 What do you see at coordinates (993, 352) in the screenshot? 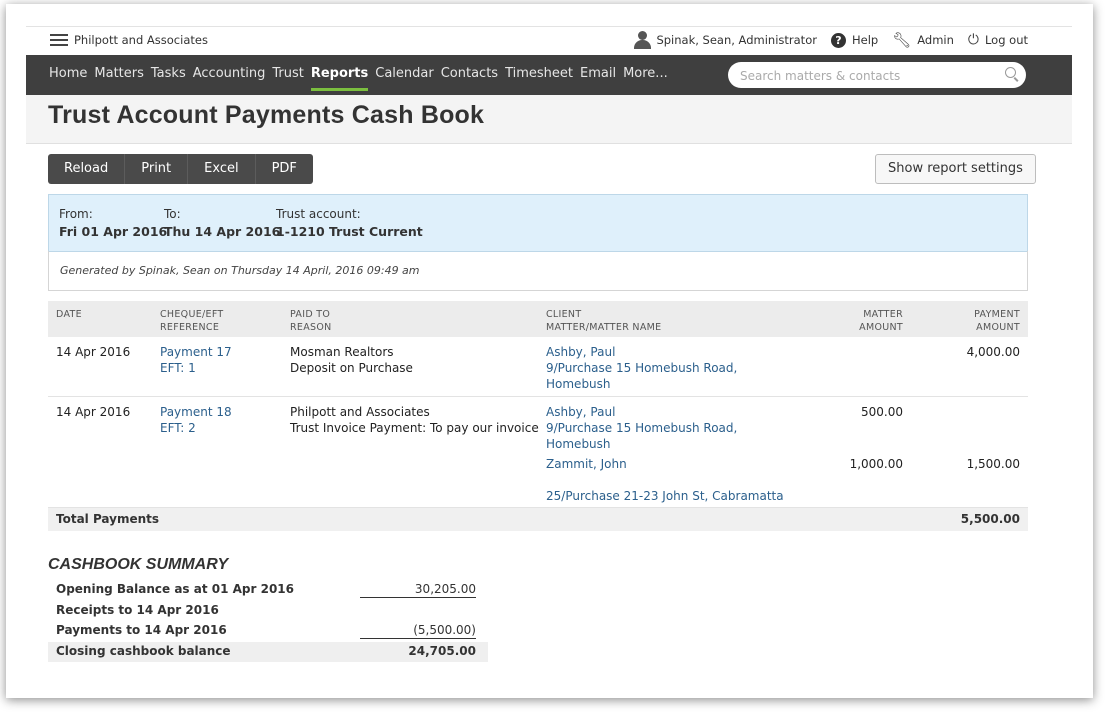
I see `row-payment-amount: 4,000.00` at bounding box center [993, 352].